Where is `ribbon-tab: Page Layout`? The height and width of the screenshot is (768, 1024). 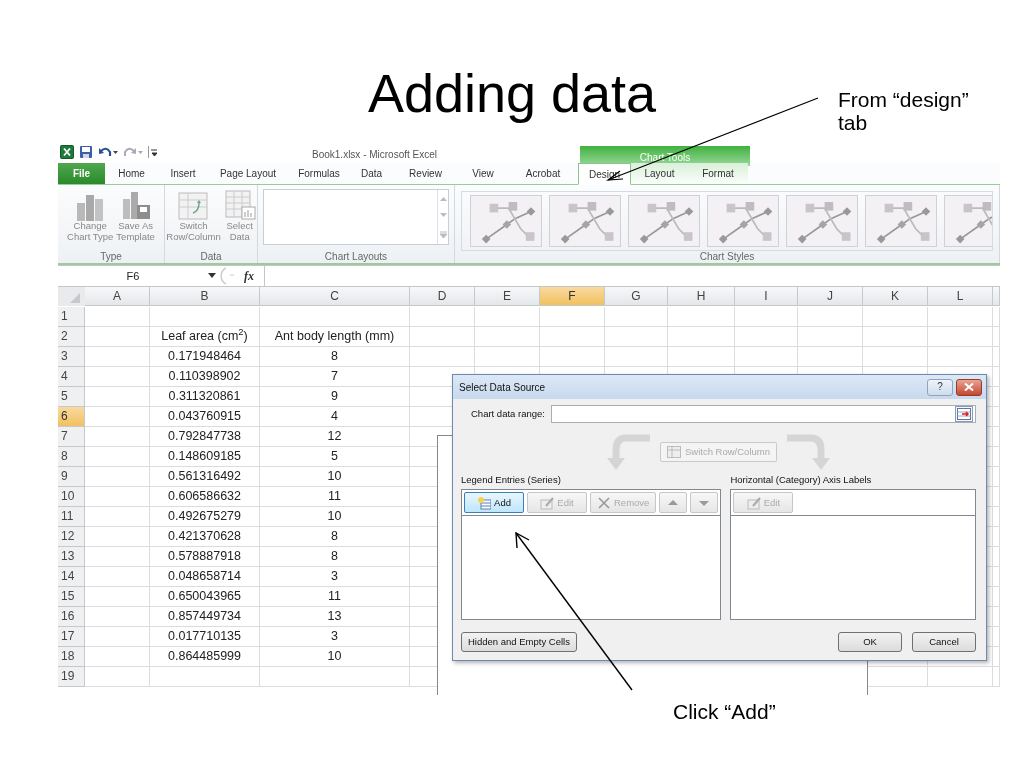
ribbon-tab: Page Layout is located at coordinates (248, 173).